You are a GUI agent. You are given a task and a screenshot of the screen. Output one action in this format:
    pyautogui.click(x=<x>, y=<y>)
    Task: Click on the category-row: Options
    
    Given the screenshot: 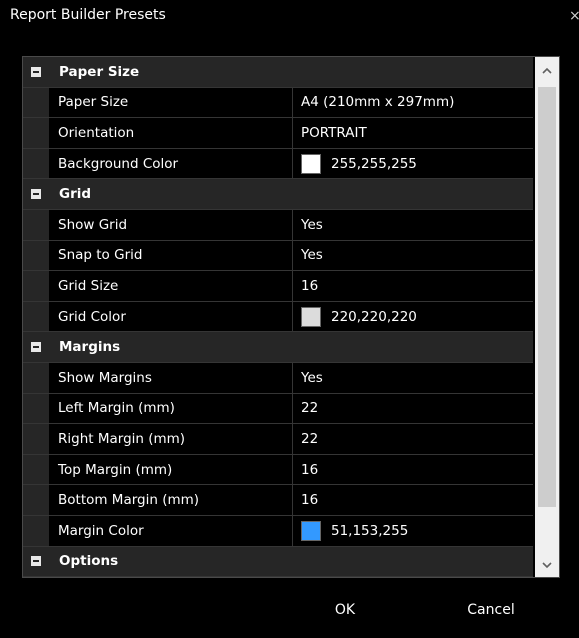 What is the action you would take?
    pyautogui.click(x=278, y=561)
    